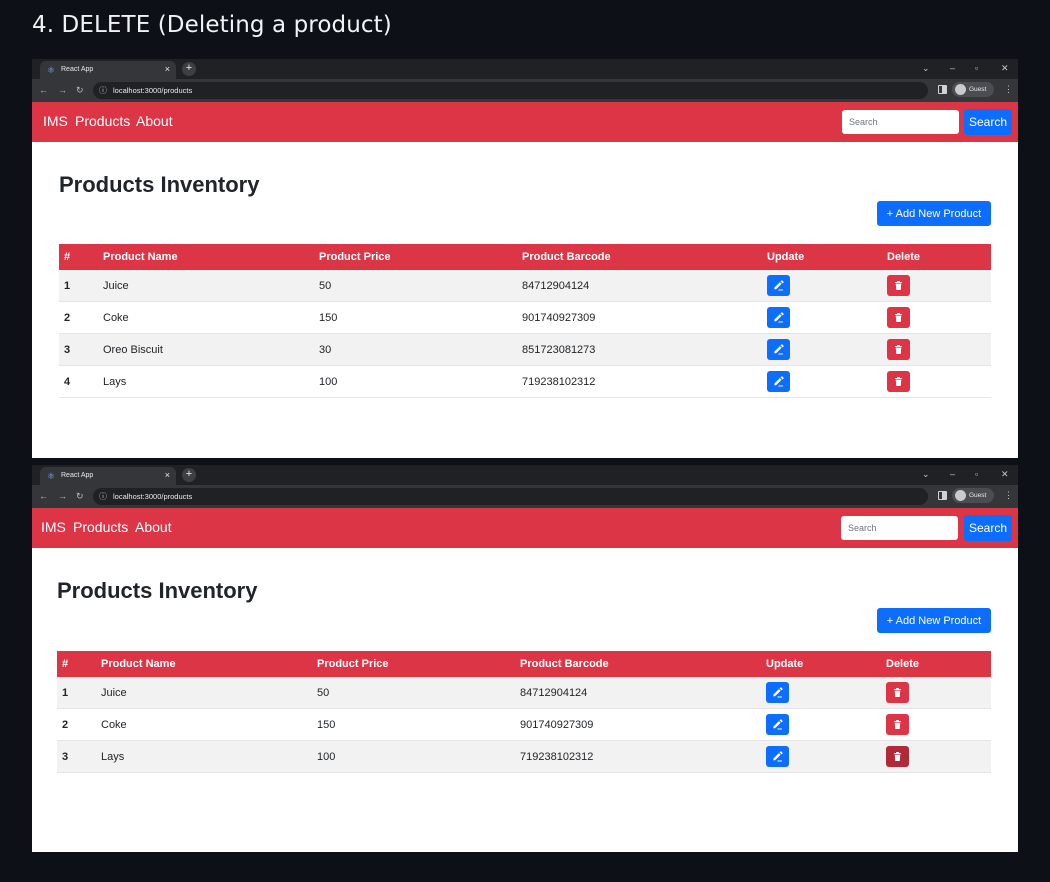  I want to click on header-update: Update, so click(821, 664).